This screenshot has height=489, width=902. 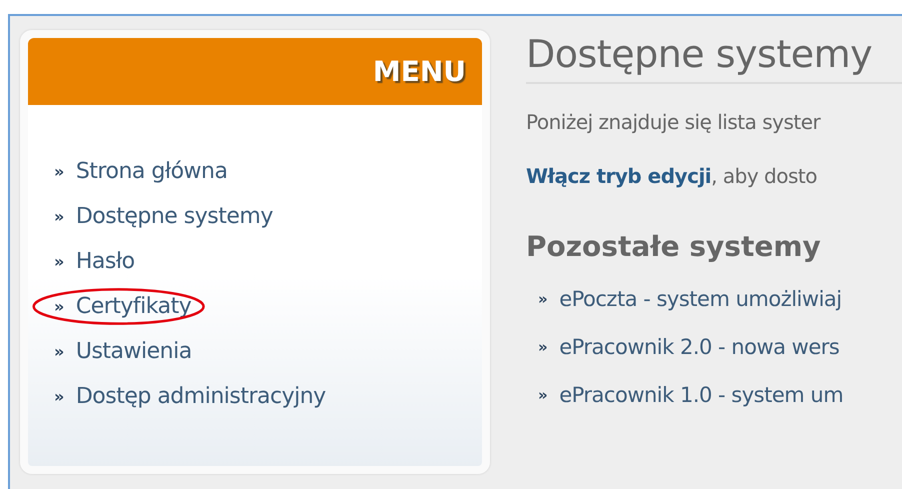 What do you see at coordinates (119, 351) in the screenshot?
I see `menu-item: » Ustawienia` at bounding box center [119, 351].